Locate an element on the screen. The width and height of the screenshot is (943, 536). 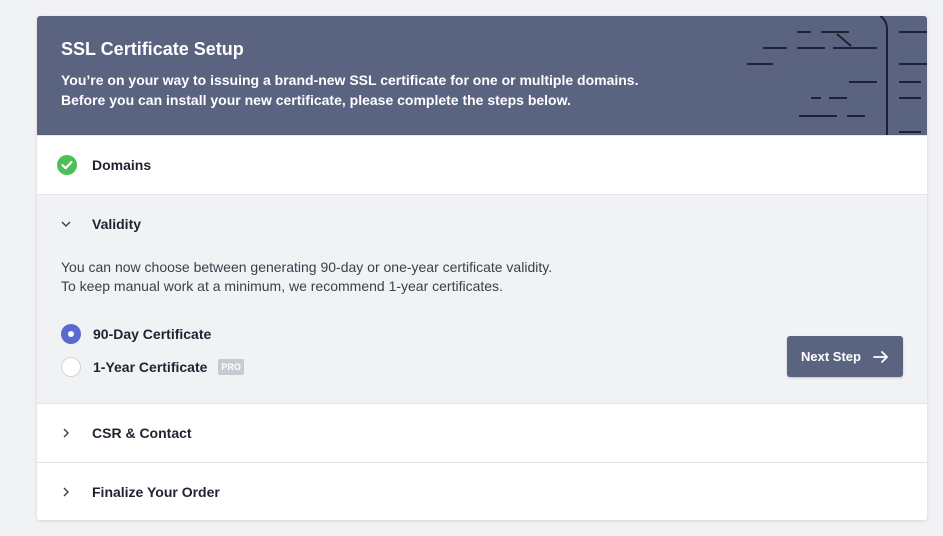
step-domains: Domains is located at coordinates (482, 164).